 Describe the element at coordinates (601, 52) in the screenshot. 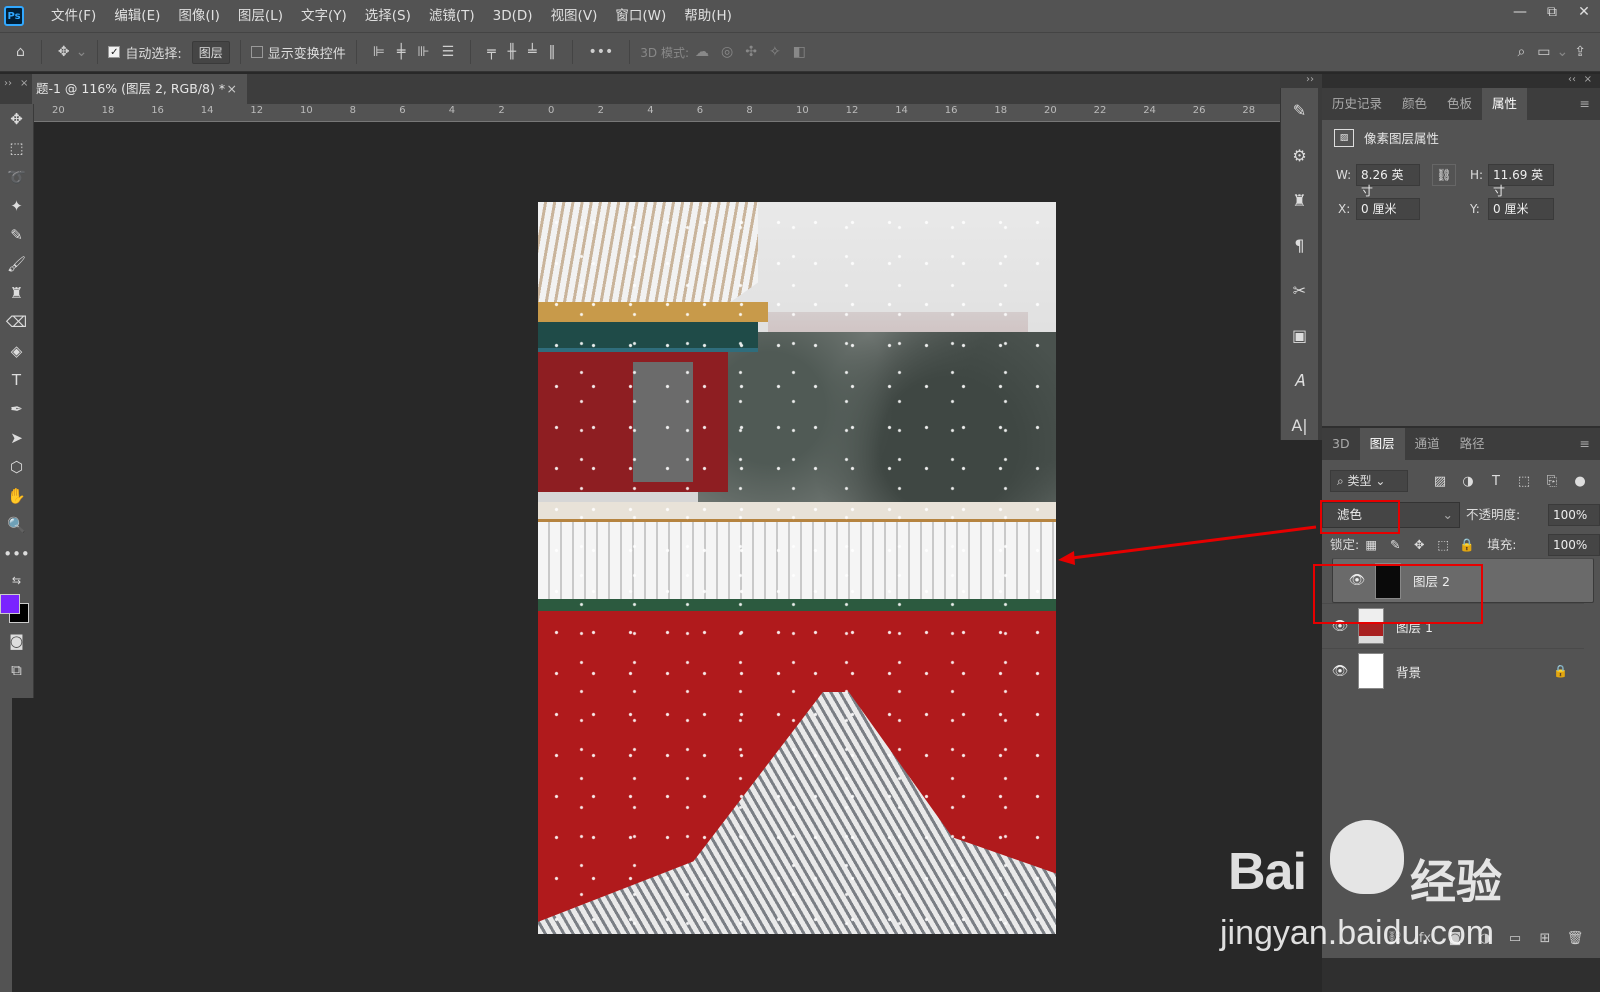

I see `more-options-icon: •••` at that location.